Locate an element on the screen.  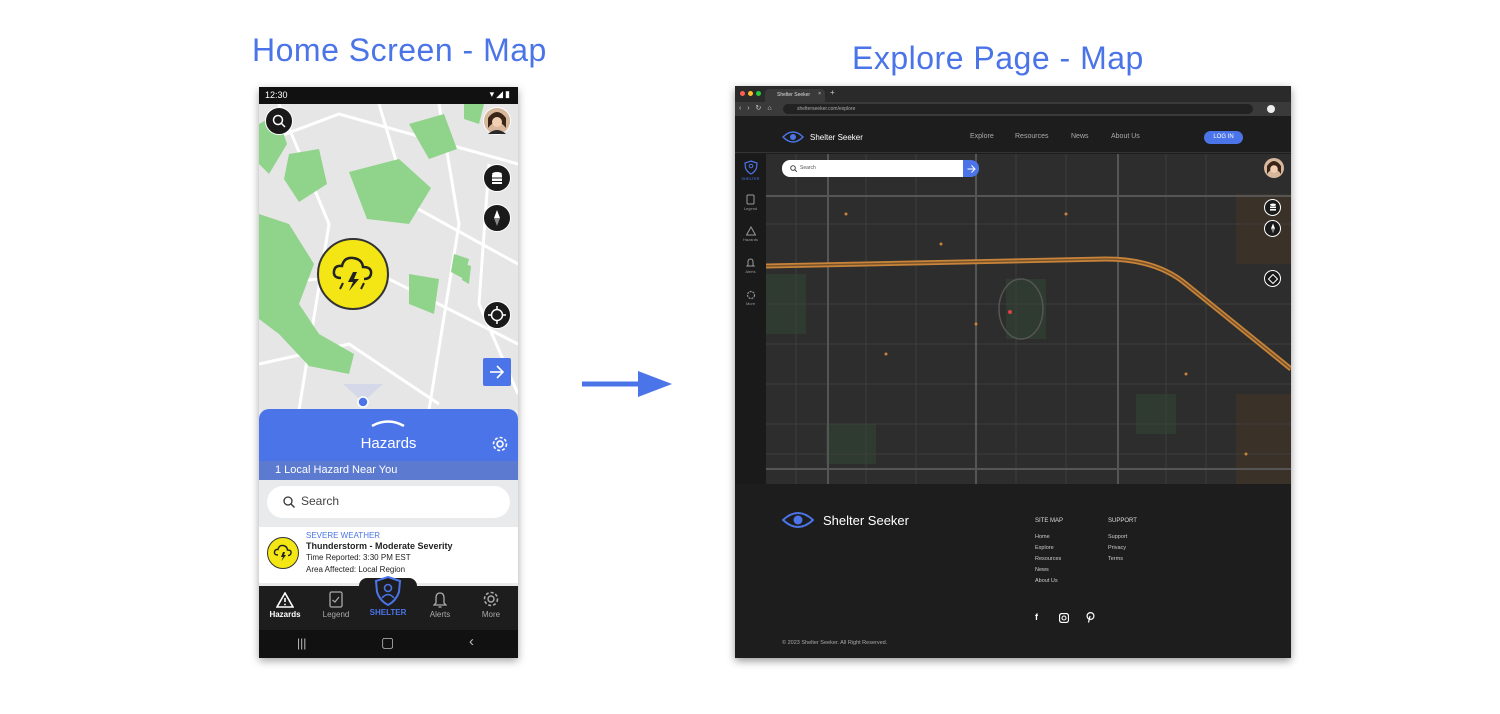
address-bar: shelterseeker.com/explore is located at coordinates (1018, 109).